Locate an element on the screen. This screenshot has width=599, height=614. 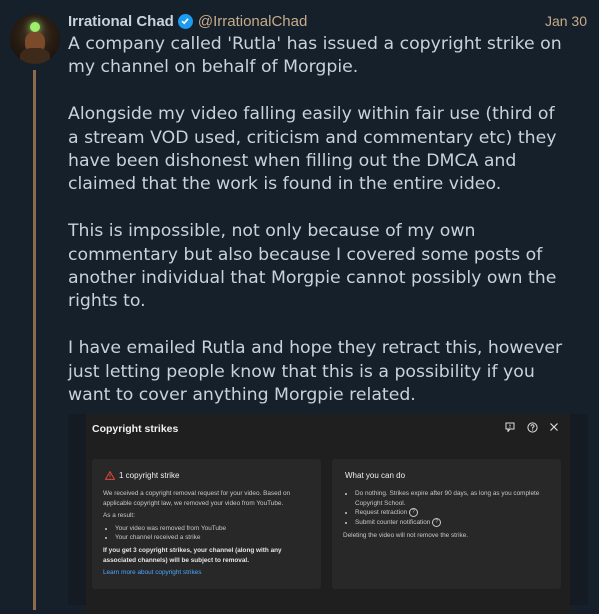
avatar-body is located at coordinates (35, 56).